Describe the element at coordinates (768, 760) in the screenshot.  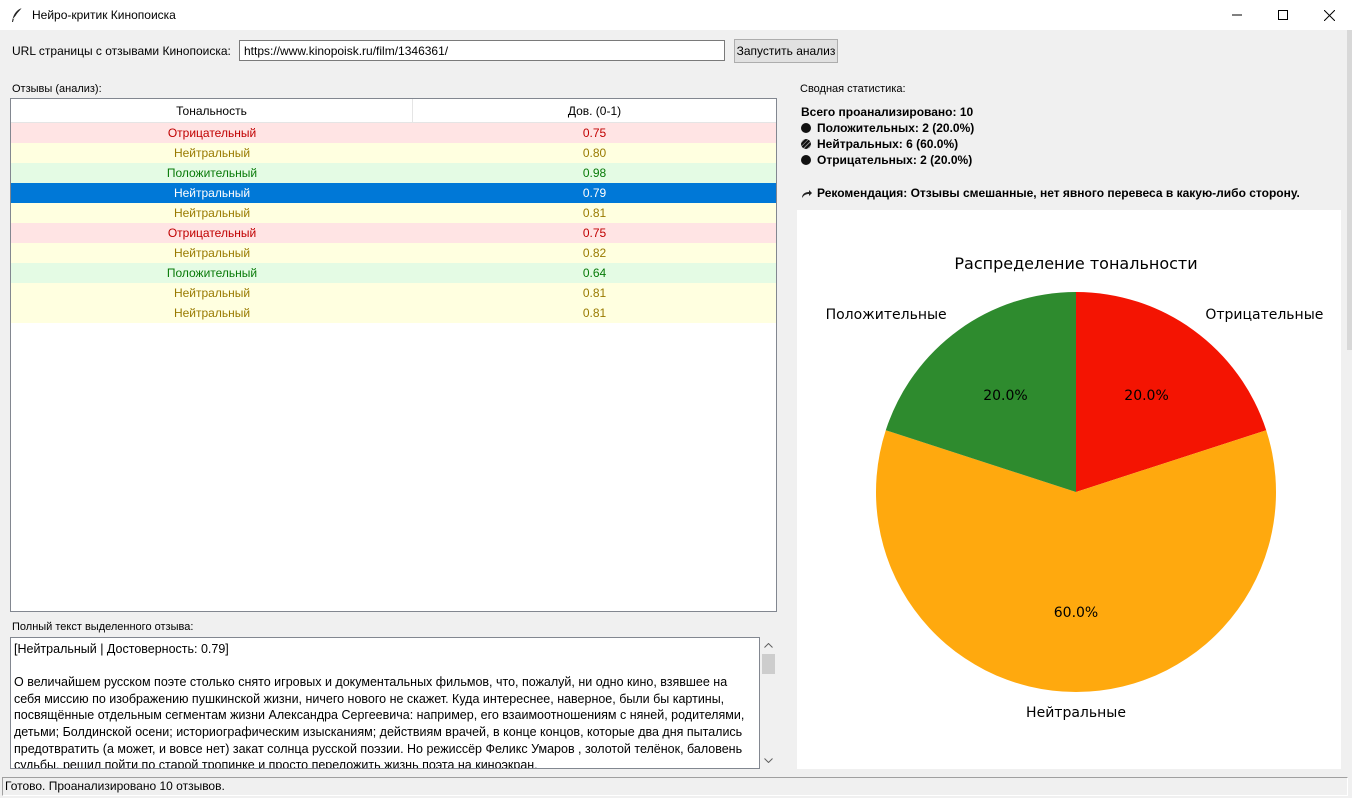
I see `scroll-down-icon` at that location.